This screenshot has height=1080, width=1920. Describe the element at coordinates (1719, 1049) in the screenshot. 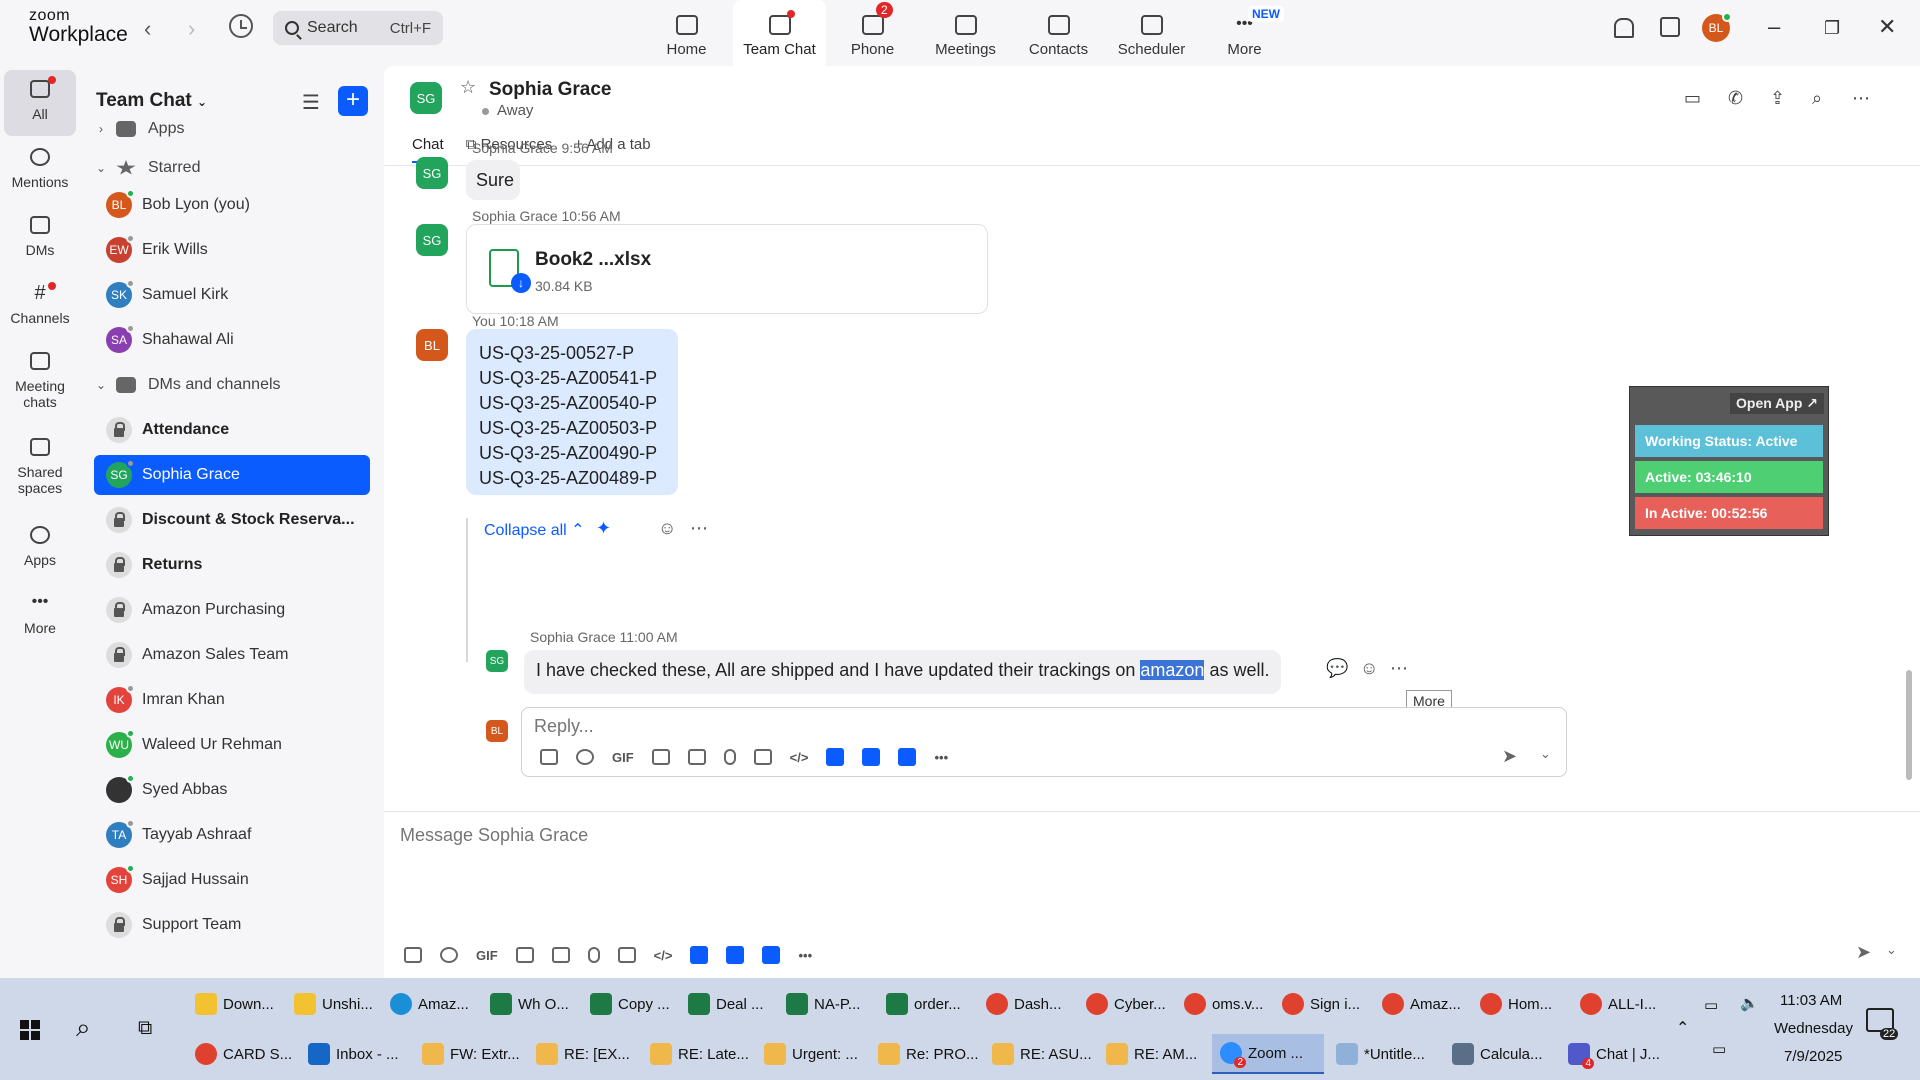

I see `network-icon: ▭` at that location.